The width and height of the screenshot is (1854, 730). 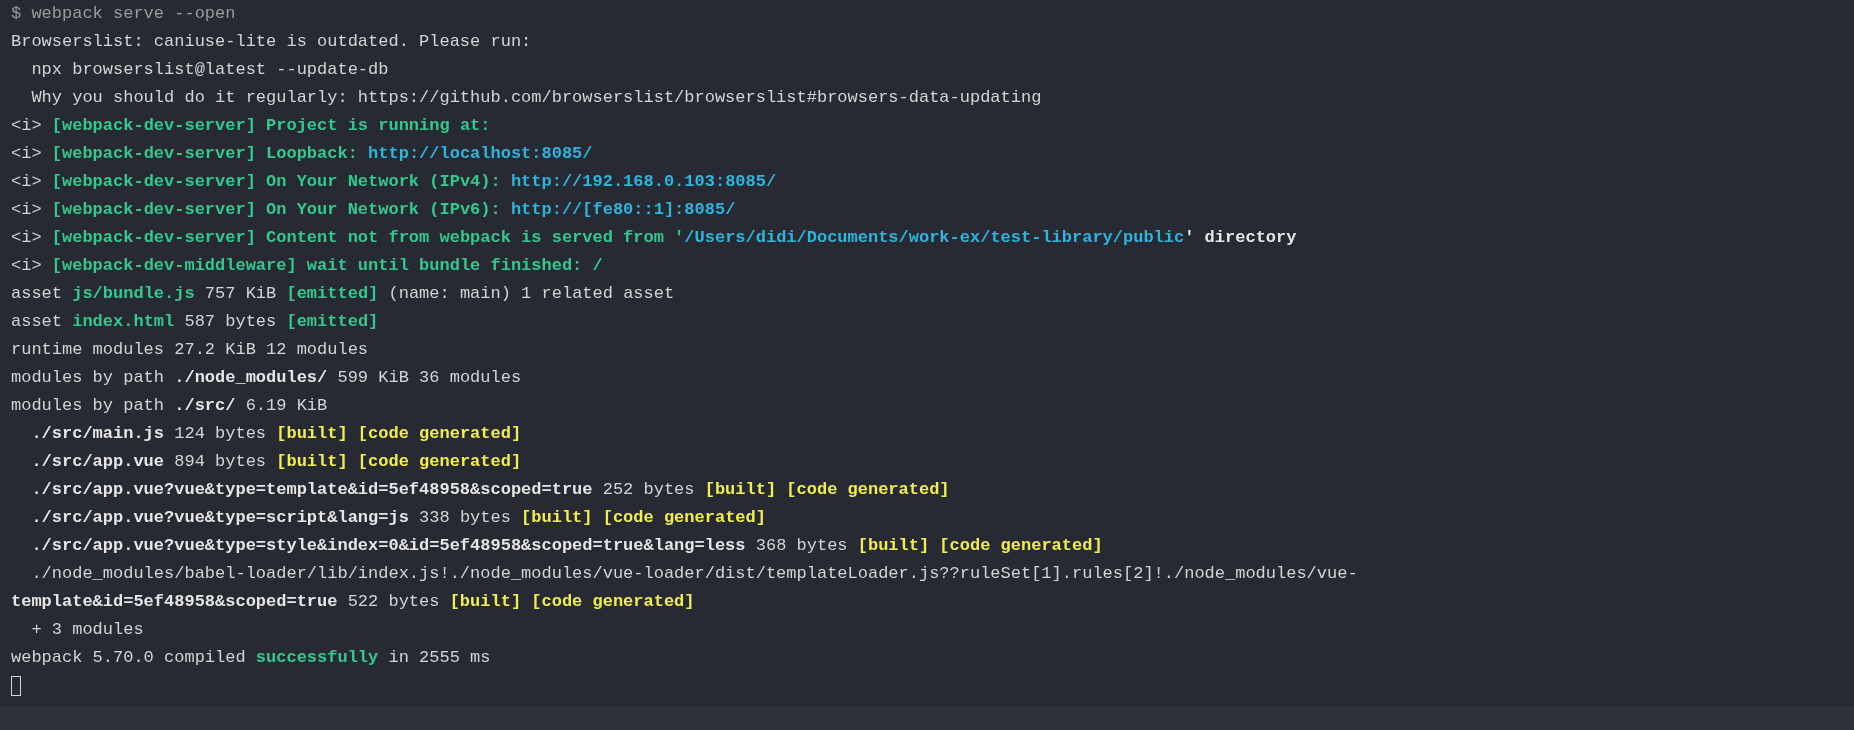 What do you see at coordinates (195, 322) in the screenshot?
I see `terminal-line: asset index.html 587 bytes [emitted]` at bounding box center [195, 322].